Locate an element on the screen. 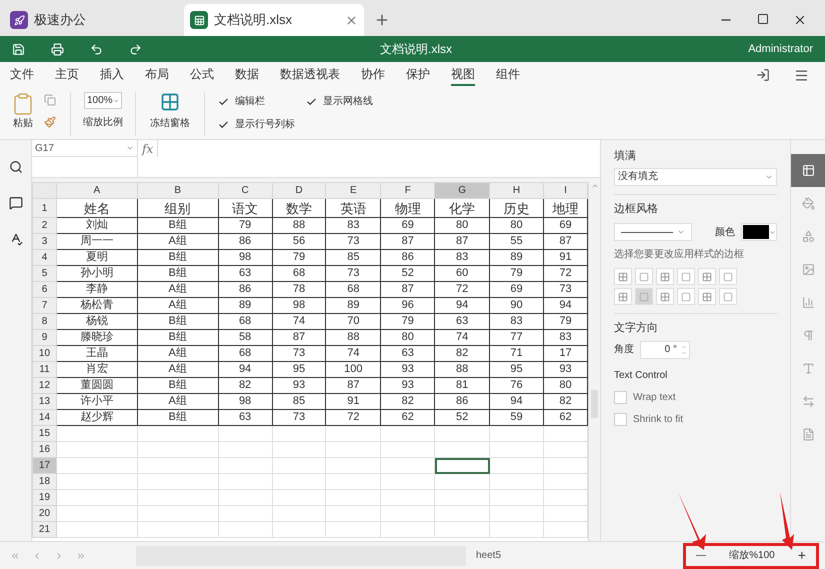  new-tab-icon is located at coordinates (382, 20).